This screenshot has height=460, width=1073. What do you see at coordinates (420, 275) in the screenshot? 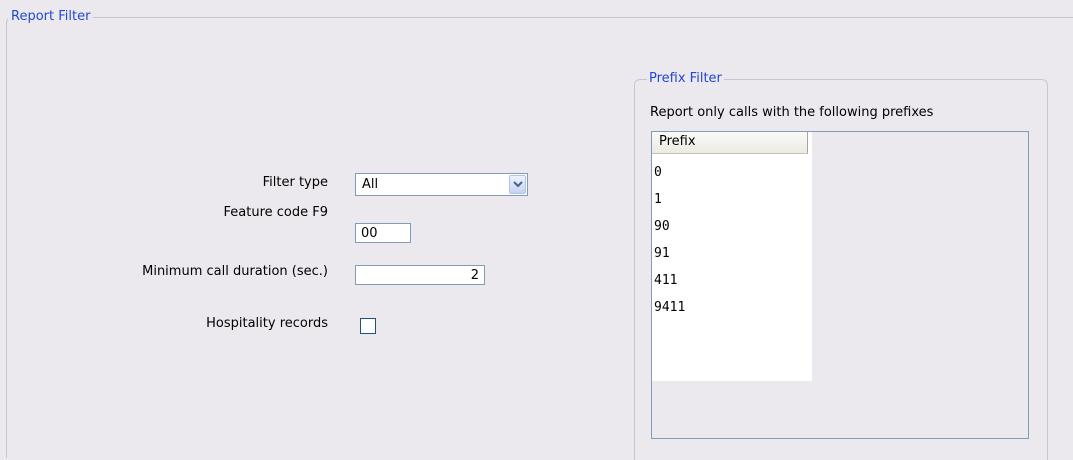
I see `min-duration-input` at bounding box center [420, 275].